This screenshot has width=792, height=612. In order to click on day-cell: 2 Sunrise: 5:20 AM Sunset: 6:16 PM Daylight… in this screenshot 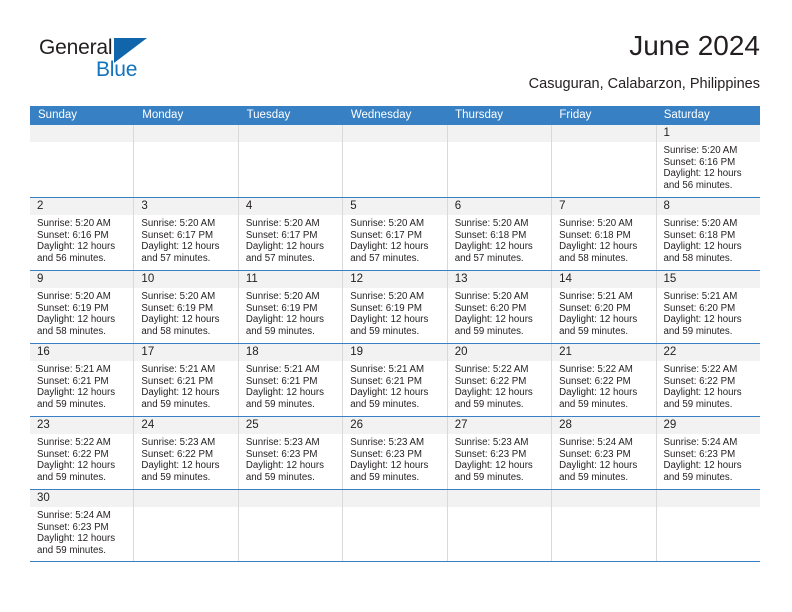, I will do `click(82, 234)`.